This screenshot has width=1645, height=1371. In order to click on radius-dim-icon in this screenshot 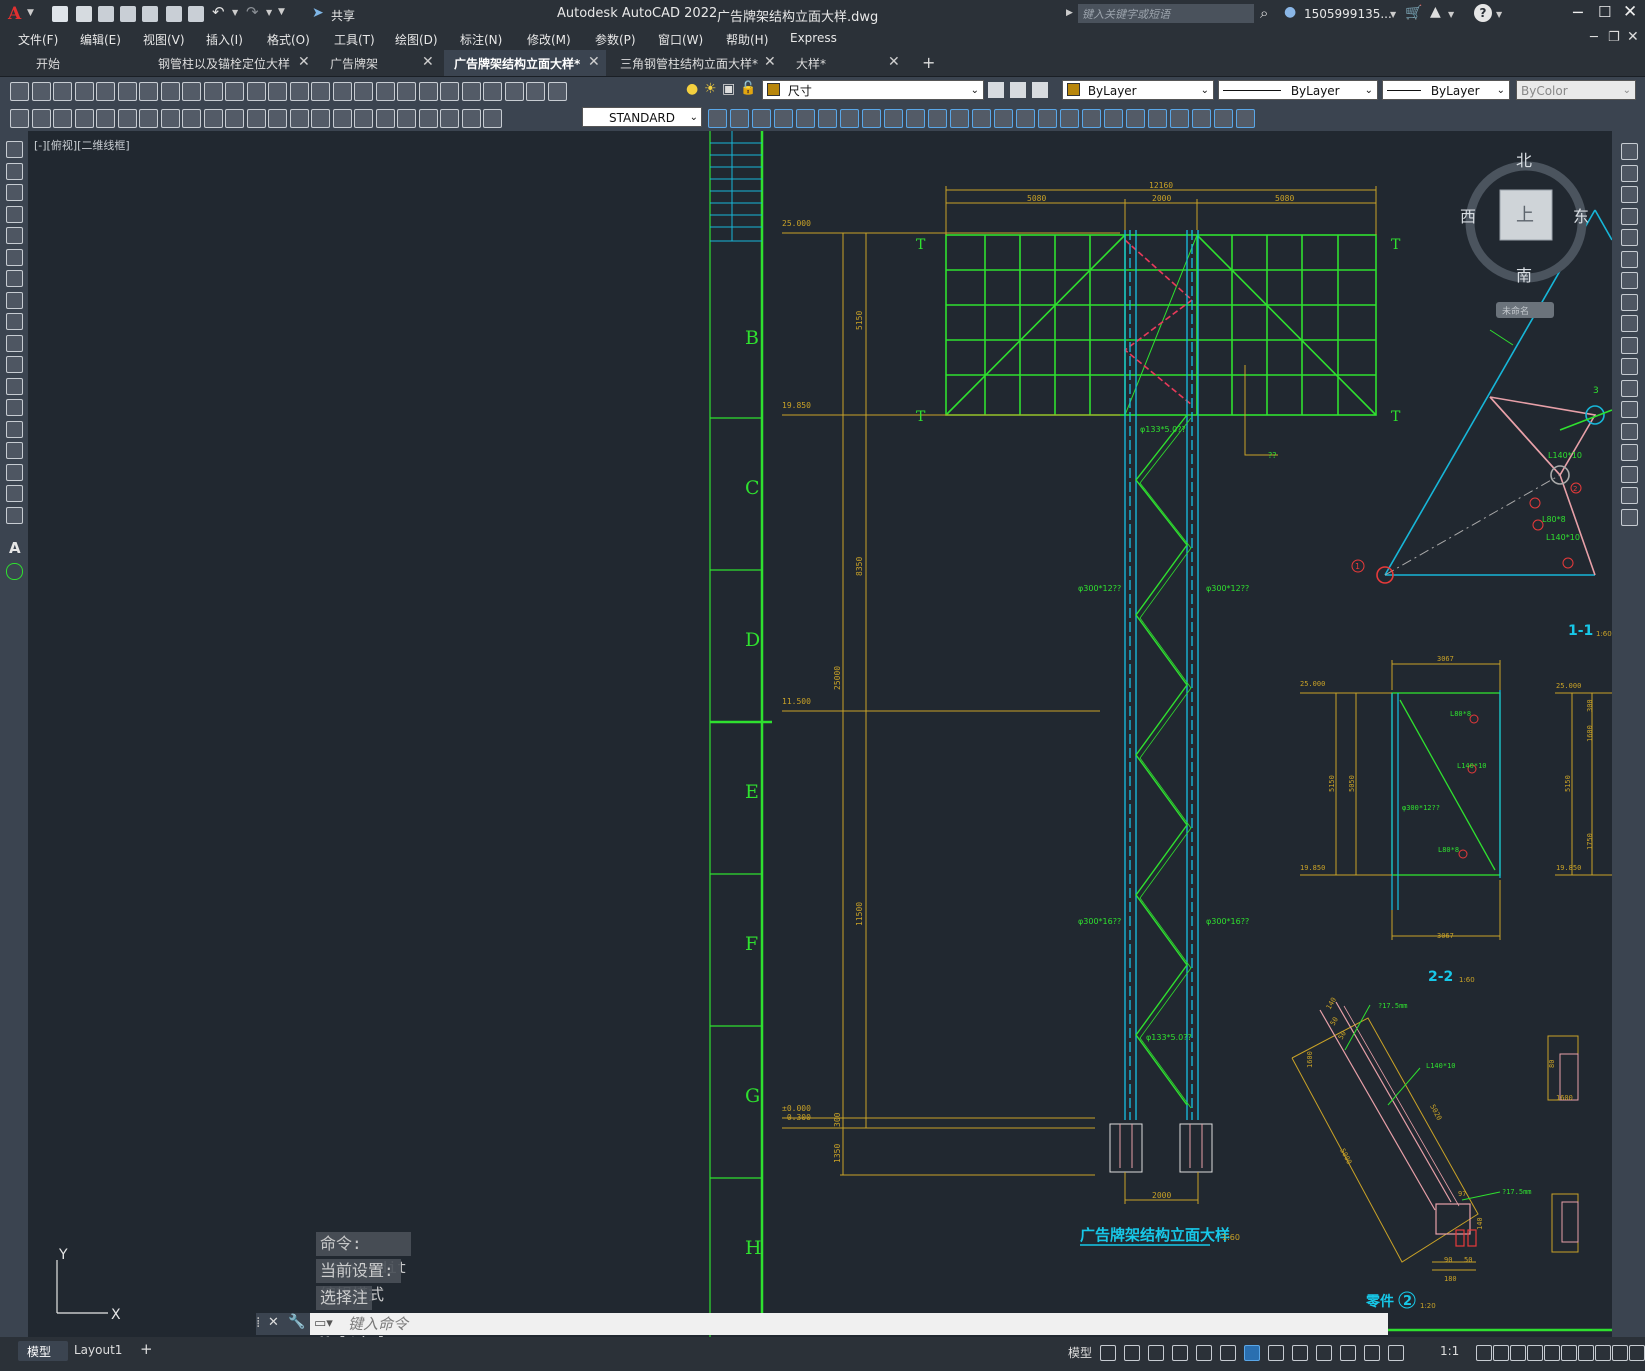, I will do `click(170, 118)`.